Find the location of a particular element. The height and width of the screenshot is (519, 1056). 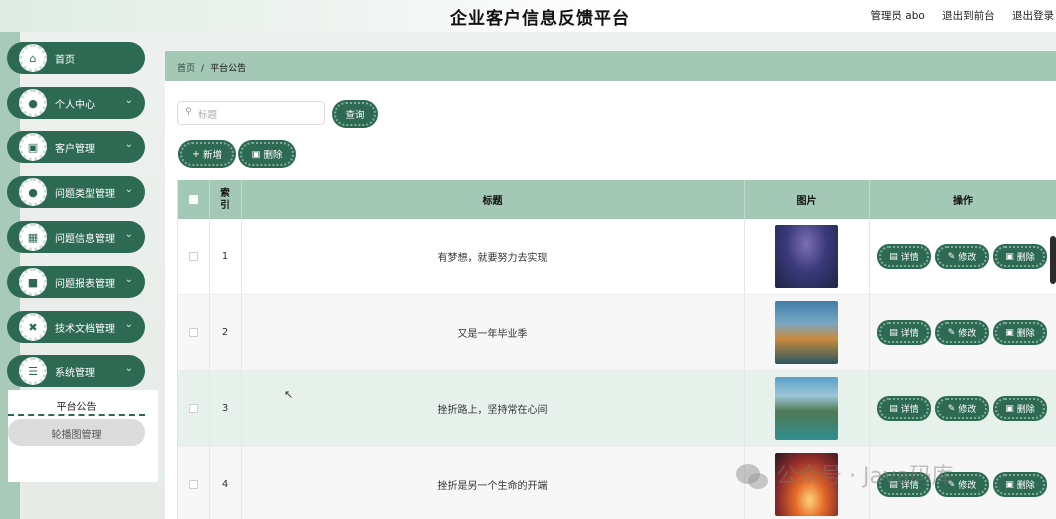

breadcrumb: 首页 / 平台公告 is located at coordinates (610, 66).